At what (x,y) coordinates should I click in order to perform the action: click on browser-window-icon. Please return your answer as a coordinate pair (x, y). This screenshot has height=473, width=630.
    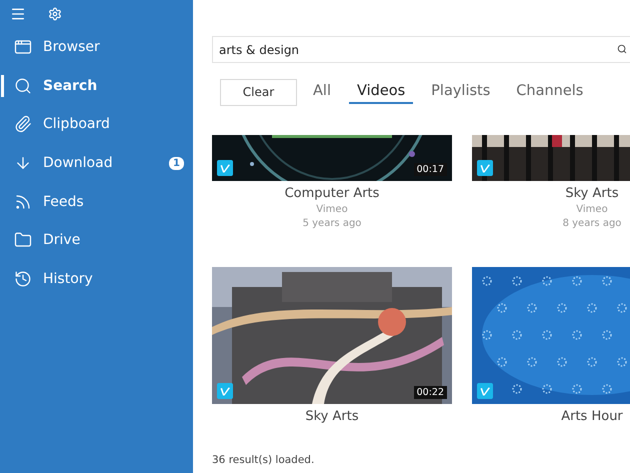
    Looking at the image, I should click on (23, 47).